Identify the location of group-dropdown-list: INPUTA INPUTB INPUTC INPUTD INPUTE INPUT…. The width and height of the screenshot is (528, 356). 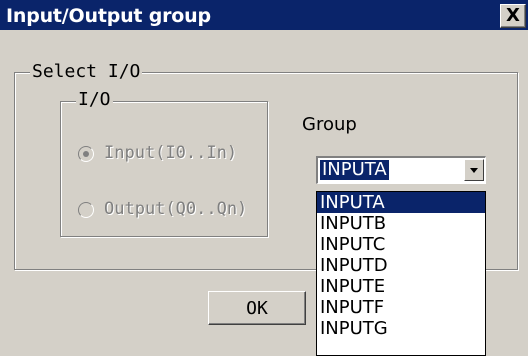
(401, 273).